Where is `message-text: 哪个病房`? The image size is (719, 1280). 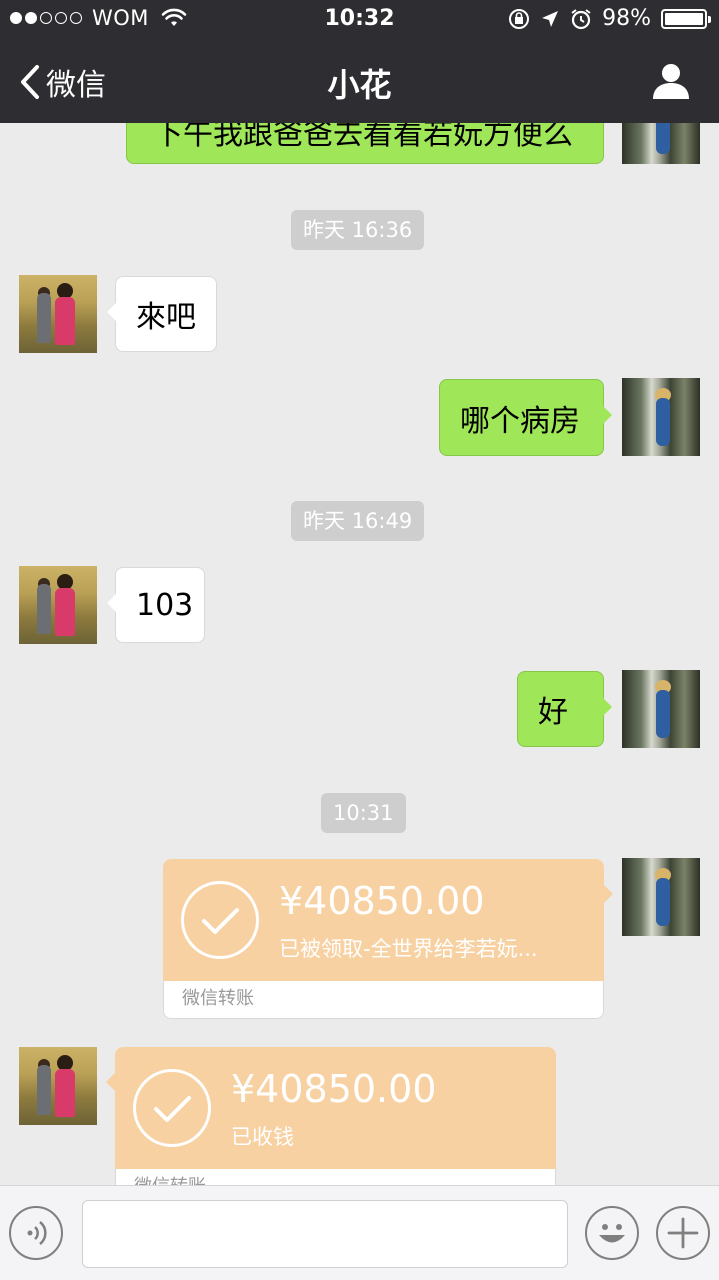
message-text: 哪个病房 is located at coordinates (520, 421).